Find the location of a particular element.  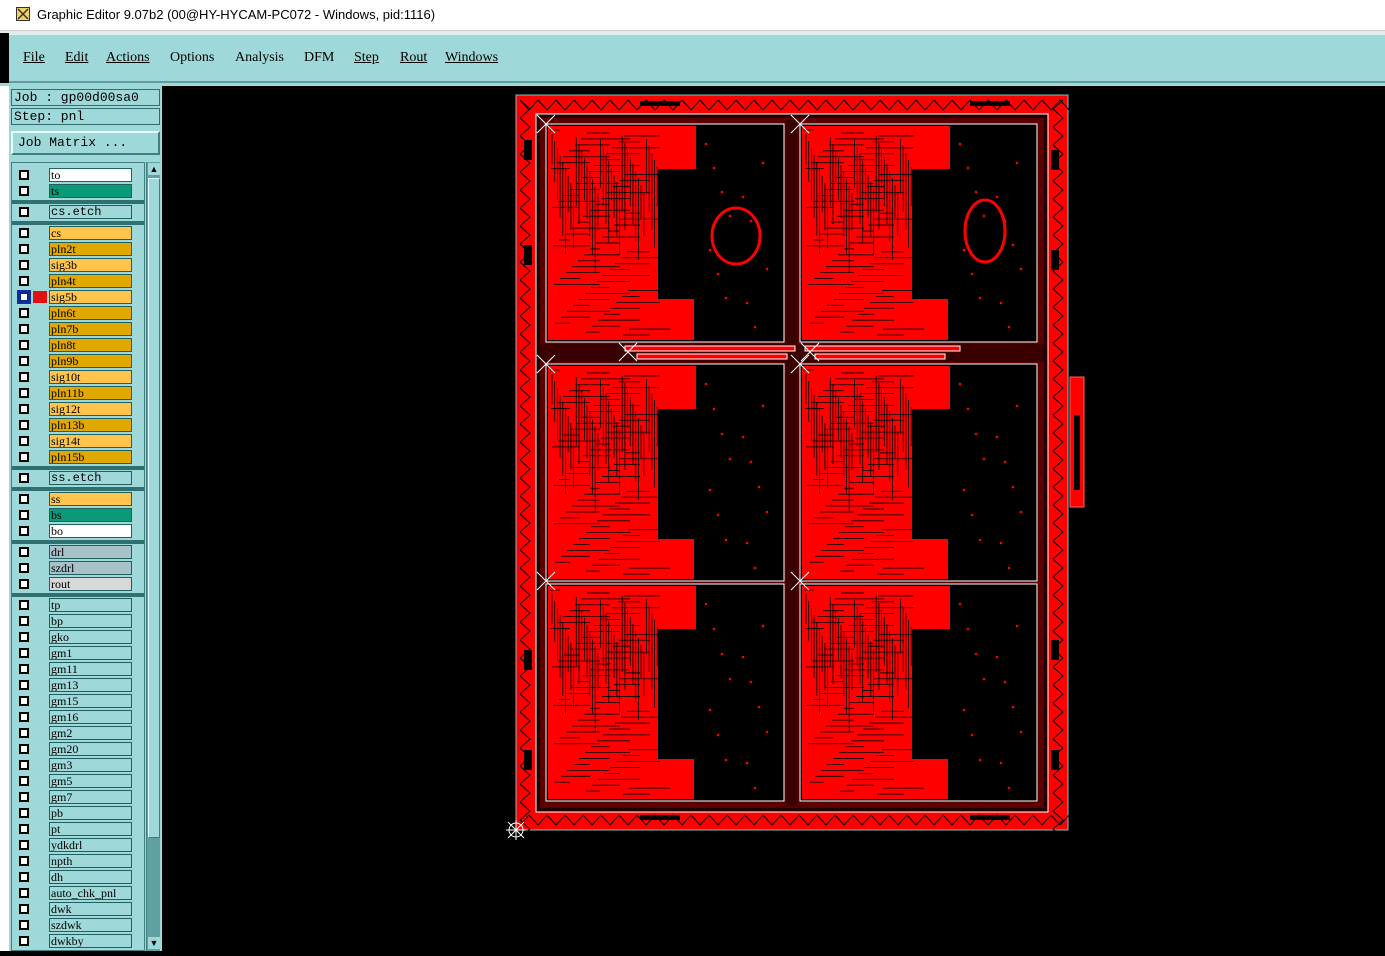

layer-row-pt: pt is located at coordinates (78, 829).